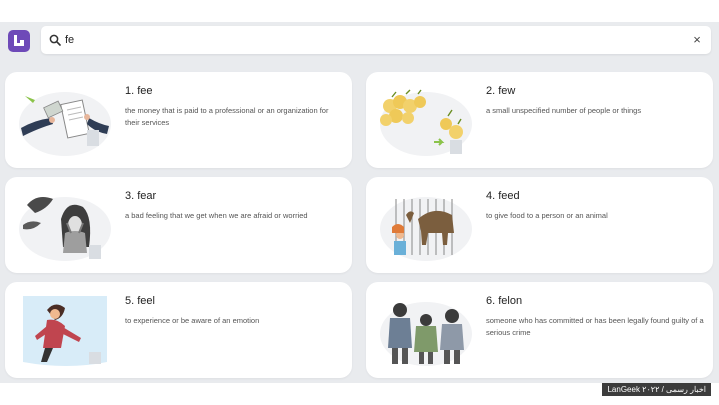 The height and width of the screenshot is (405, 719). What do you see at coordinates (144, 91) in the screenshot?
I see `result-word: fee` at bounding box center [144, 91].